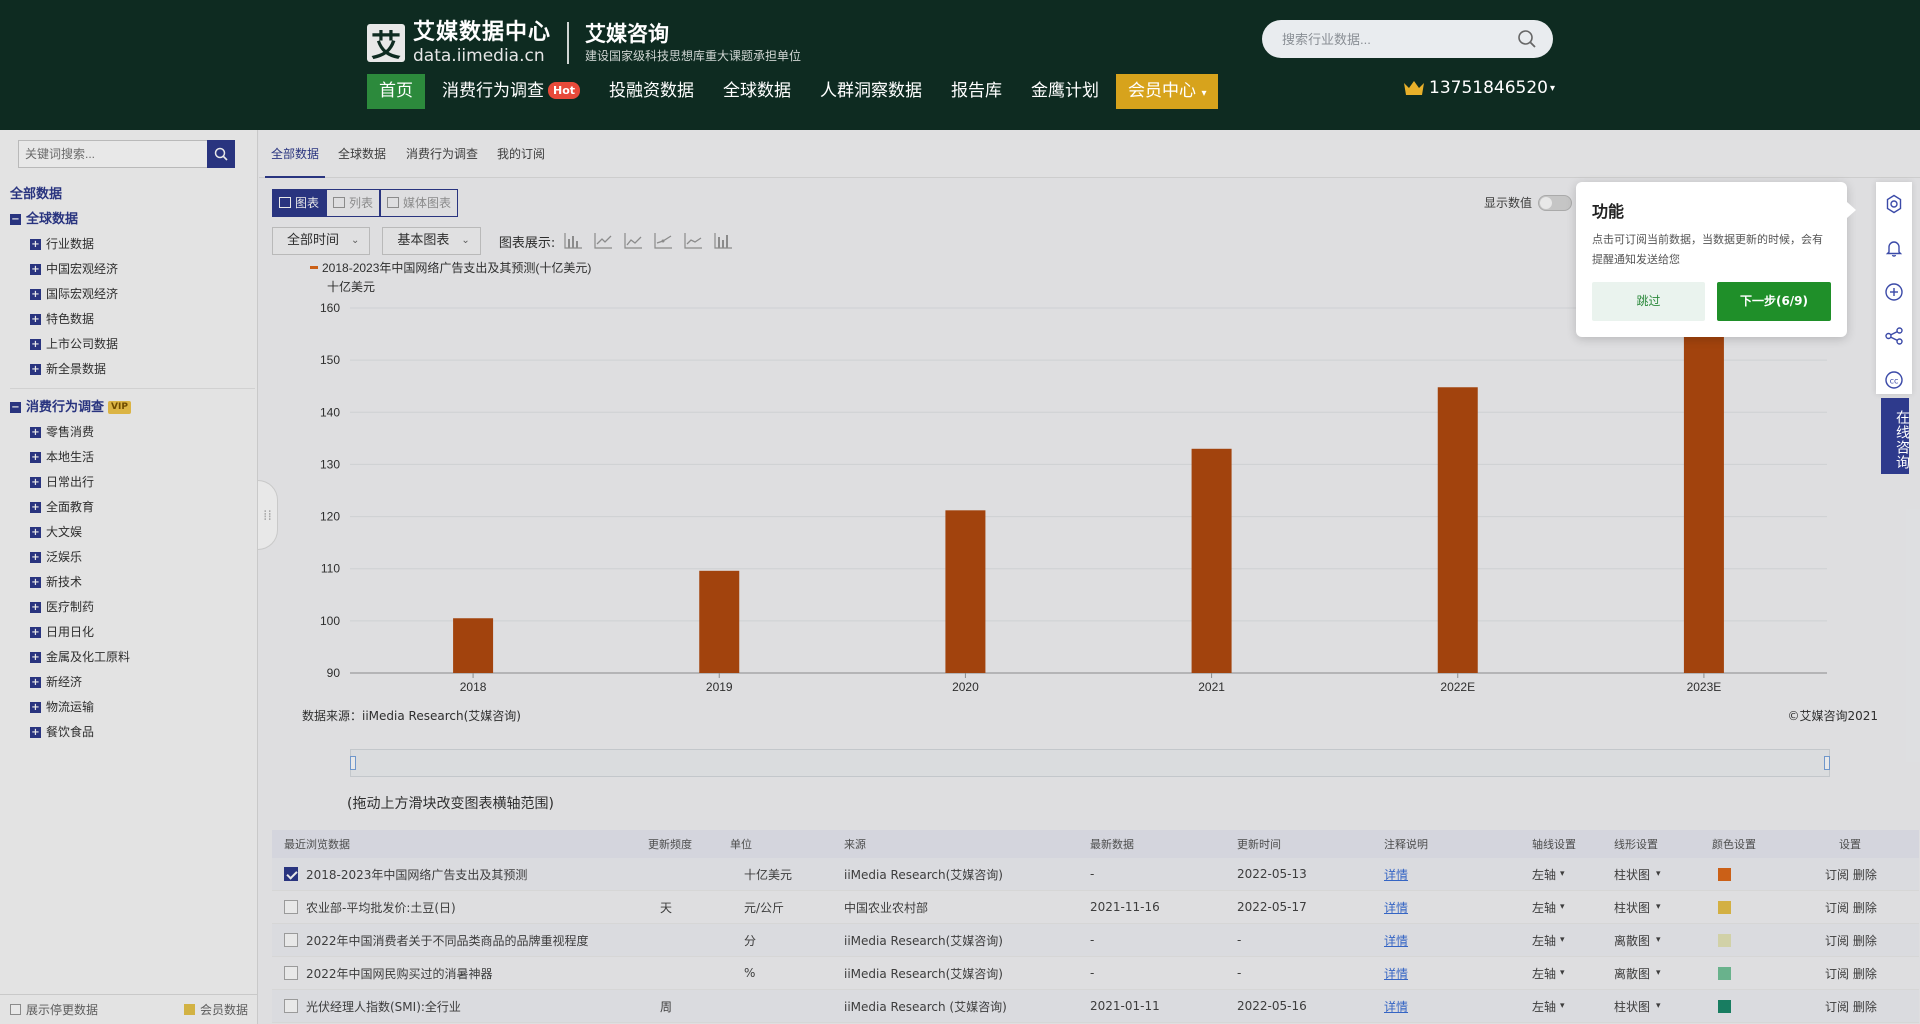 The image size is (1920, 1024). Describe the element at coordinates (132, 407) in the screenshot. I see `tree-group-consumer: − 消费行为调查 VIP` at that location.